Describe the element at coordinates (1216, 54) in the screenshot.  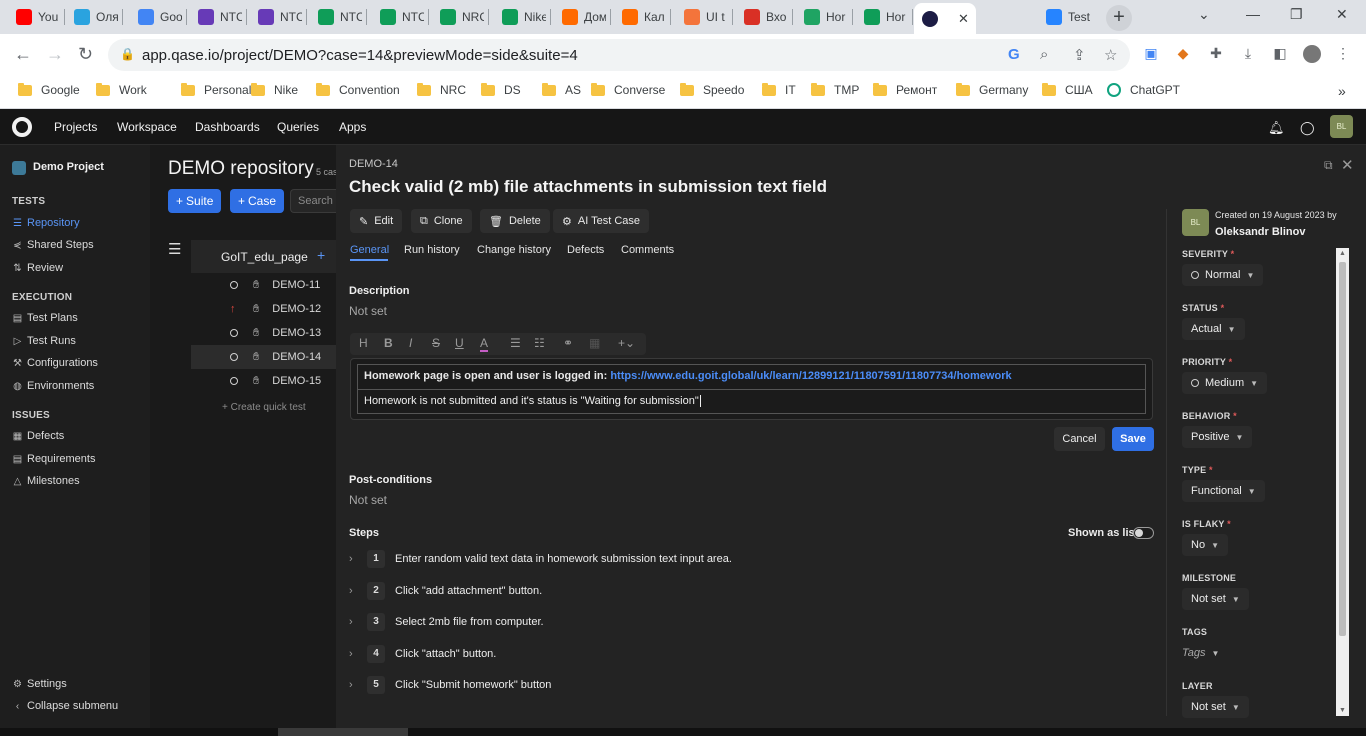
I see `extensions-icon: ✚` at that location.